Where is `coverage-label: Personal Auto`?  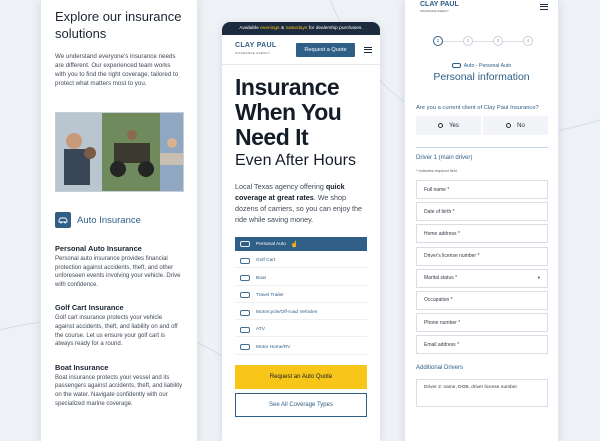 coverage-label: Personal Auto is located at coordinates (271, 244).